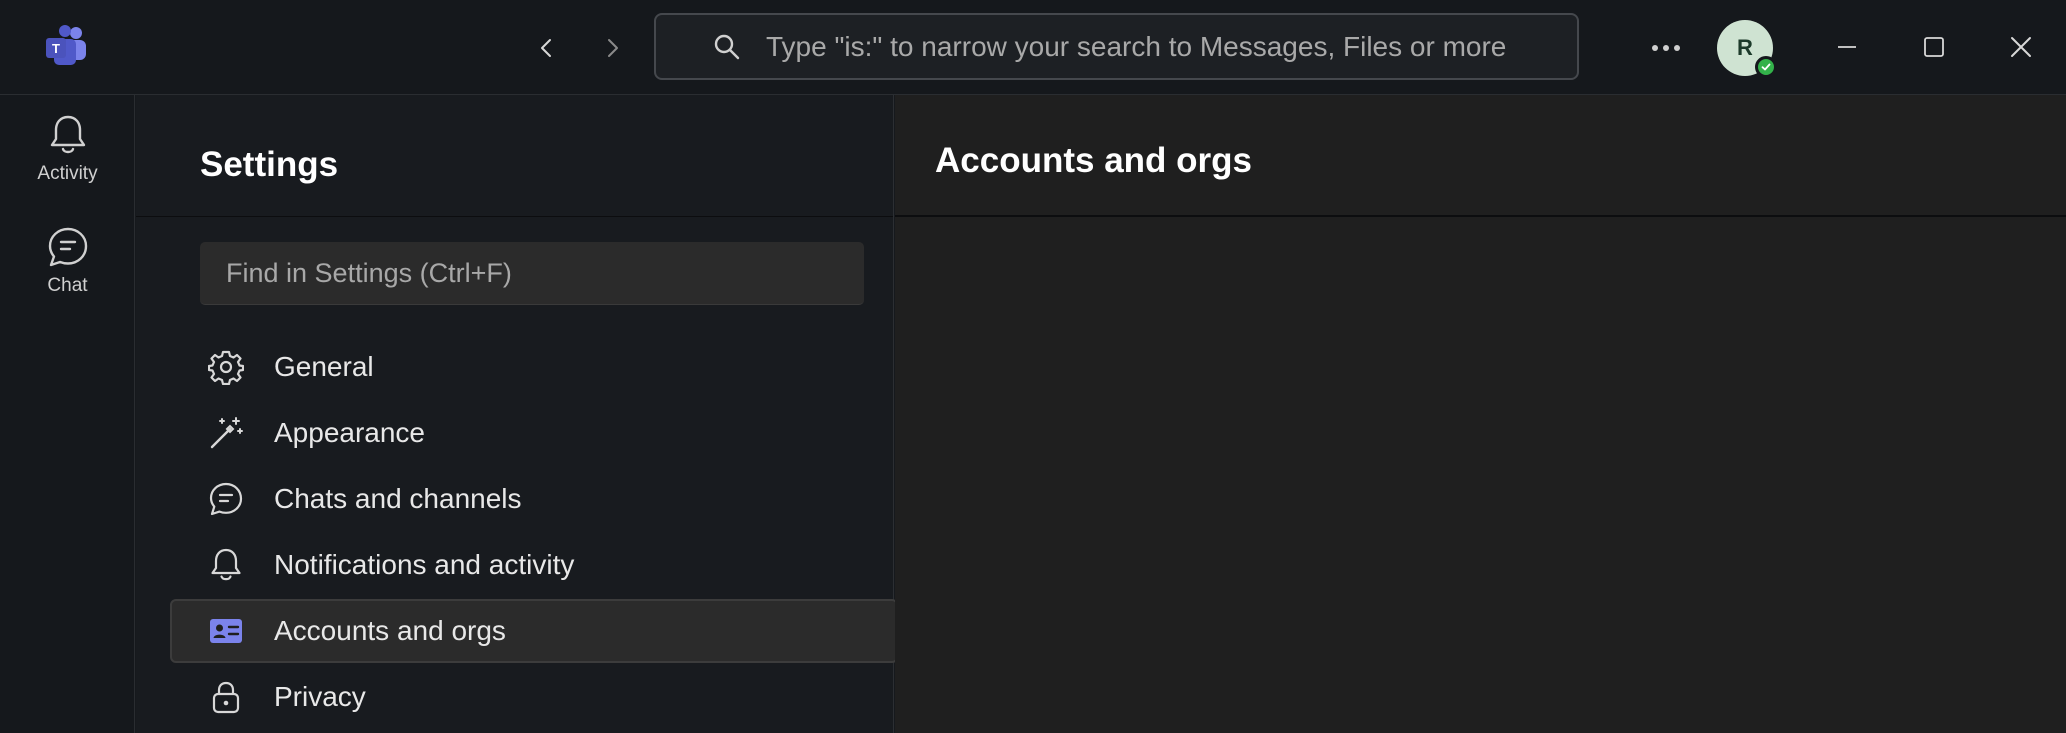 This screenshot has width=2066, height=733. What do you see at coordinates (324, 366) in the screenshot?
I see `settings-item-label: General` at bounding box center [324, 366].